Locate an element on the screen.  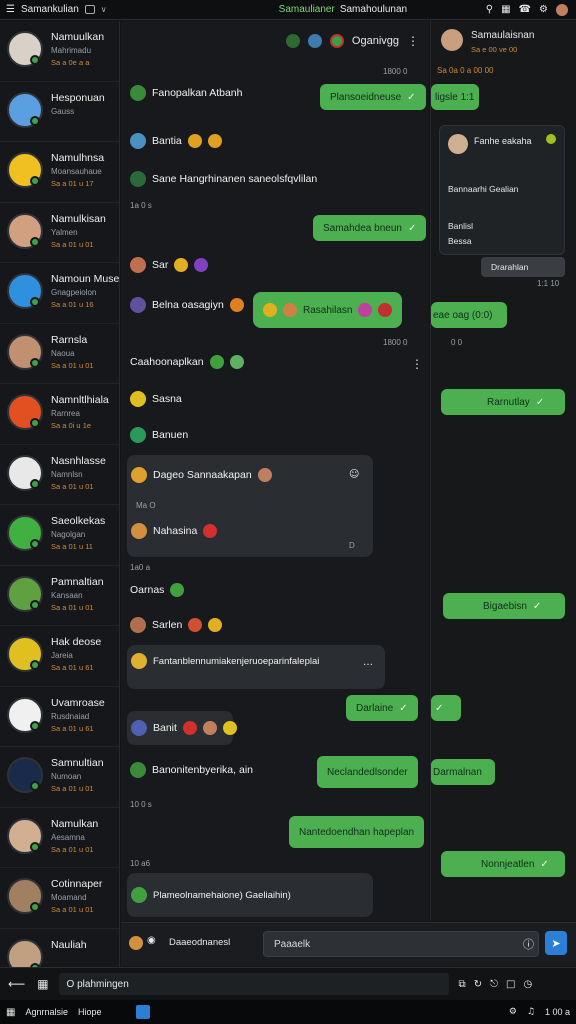
message-incoming: Fanopalkan Atbanh is located at coordinates (186, 93).